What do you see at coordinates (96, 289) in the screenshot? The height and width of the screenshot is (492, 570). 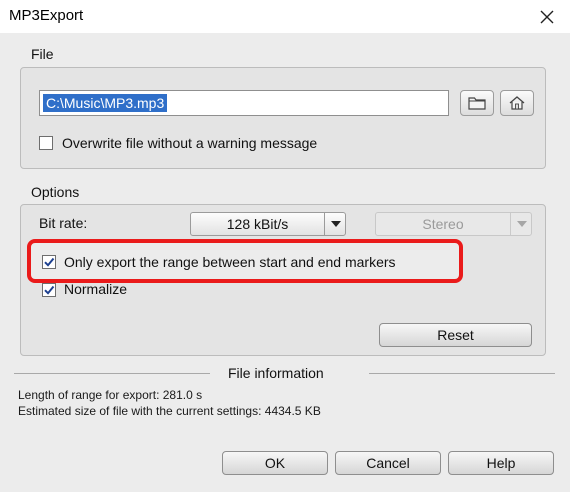 I see `normalize-label: Normalize` at bounding box center [96, 289].